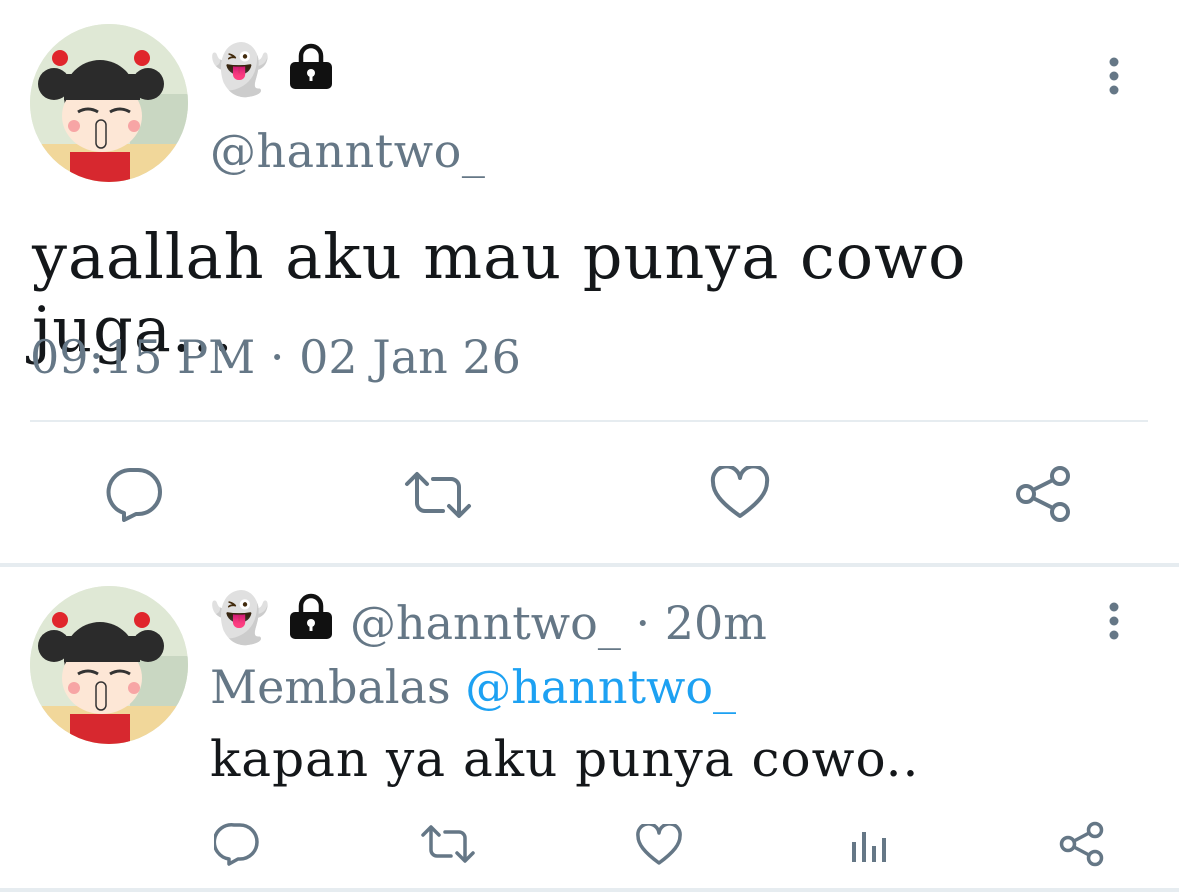 The height and width of the screenshot is (894, 1179). Describe the element at coordinates (715, 623) in the screenshot. I see `reply-time: 20m` at that location.